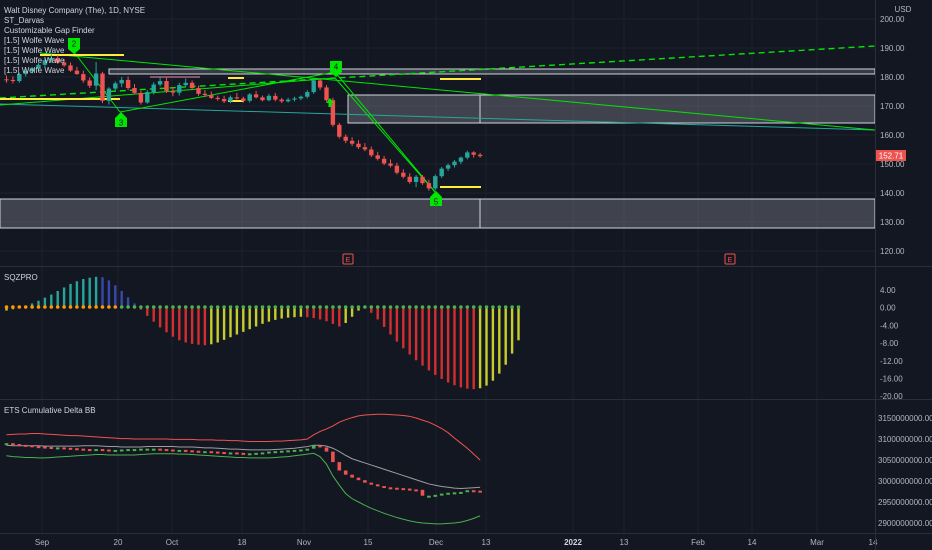  Describe the element at coordinates (539, 259) in the screenshot. I see `earnings-markers: E E` at that location.